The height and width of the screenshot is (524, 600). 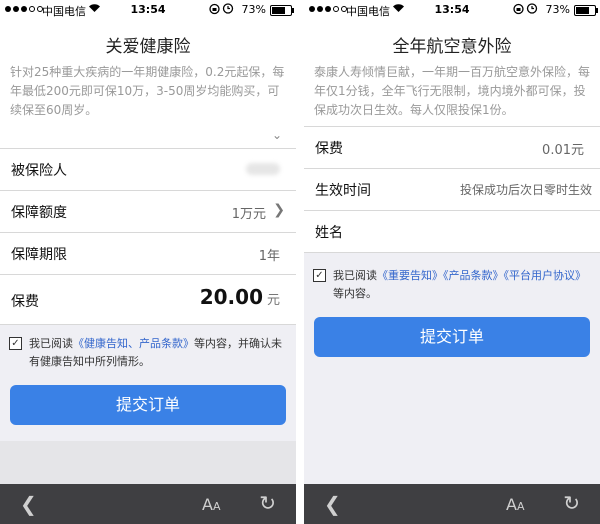 What do you see at coordinates (473, 275) in the screenshot?
I see `product-terms-link: 《产品条款》` at bounding box center [473, 275].